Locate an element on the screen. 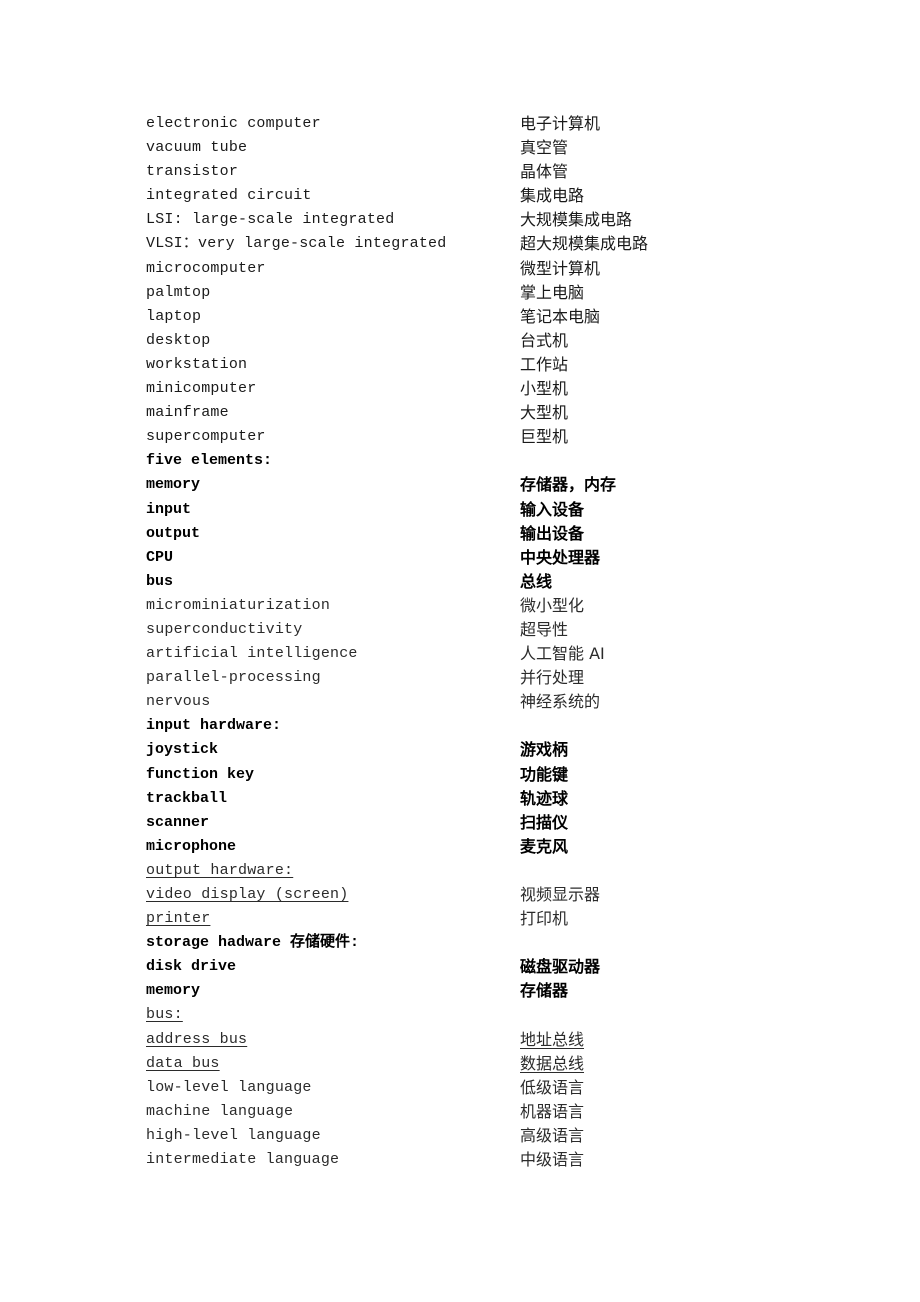 The width and height of the screenshot is (920, 1302). term-en: laptop is located at coordinates (174, 316).